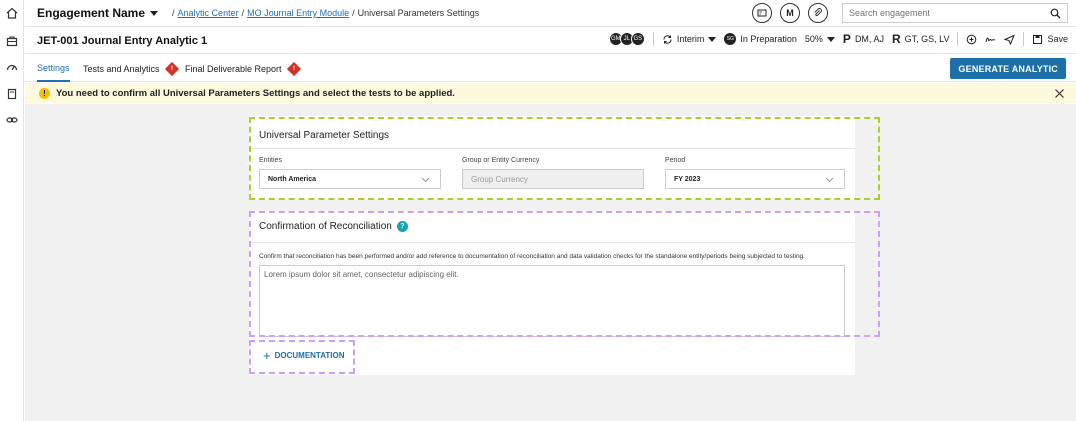 Image resolution: width=1076 pixels, height=421 pixels. What do you see at coordinates (813, 39) in the screenshot?
I see `progress-value: 50%` at bounding box center [813, 39].